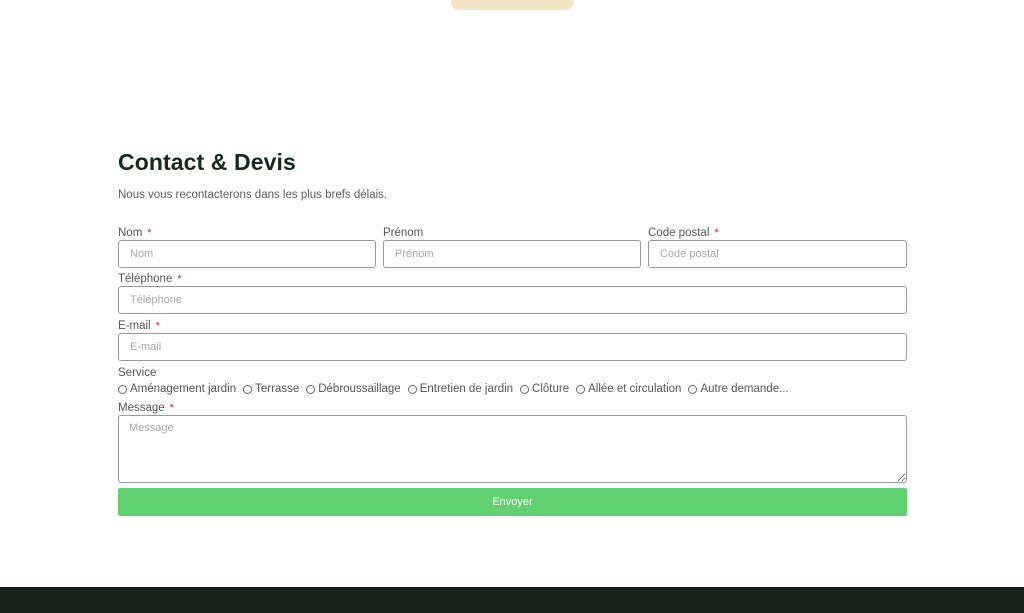  I want to click on message-textarea, so click(512, 449).